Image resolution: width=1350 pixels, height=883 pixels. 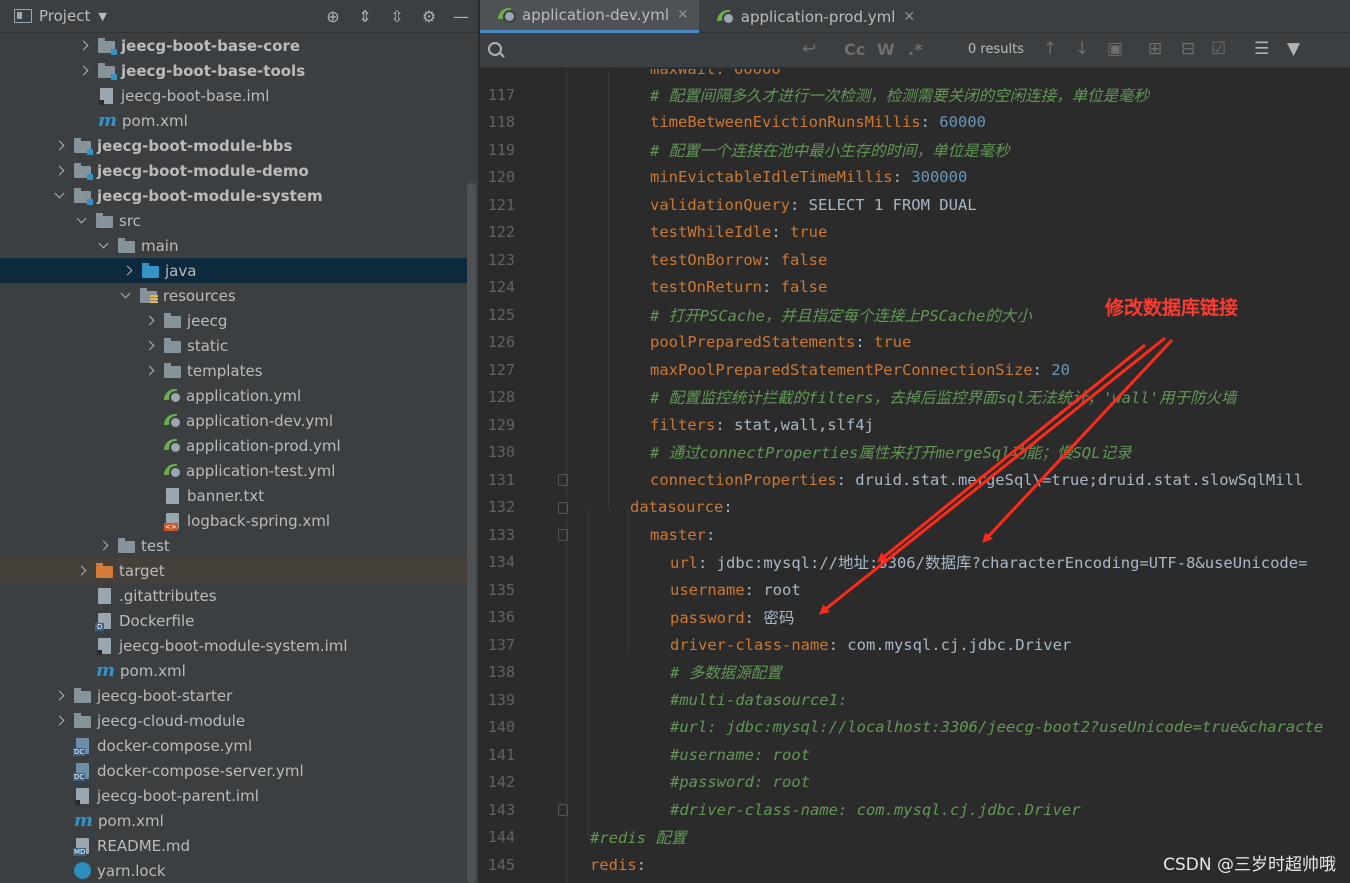 I want to click on code-line: 122 testWhileIdle: true, so click(x=915, y=233).